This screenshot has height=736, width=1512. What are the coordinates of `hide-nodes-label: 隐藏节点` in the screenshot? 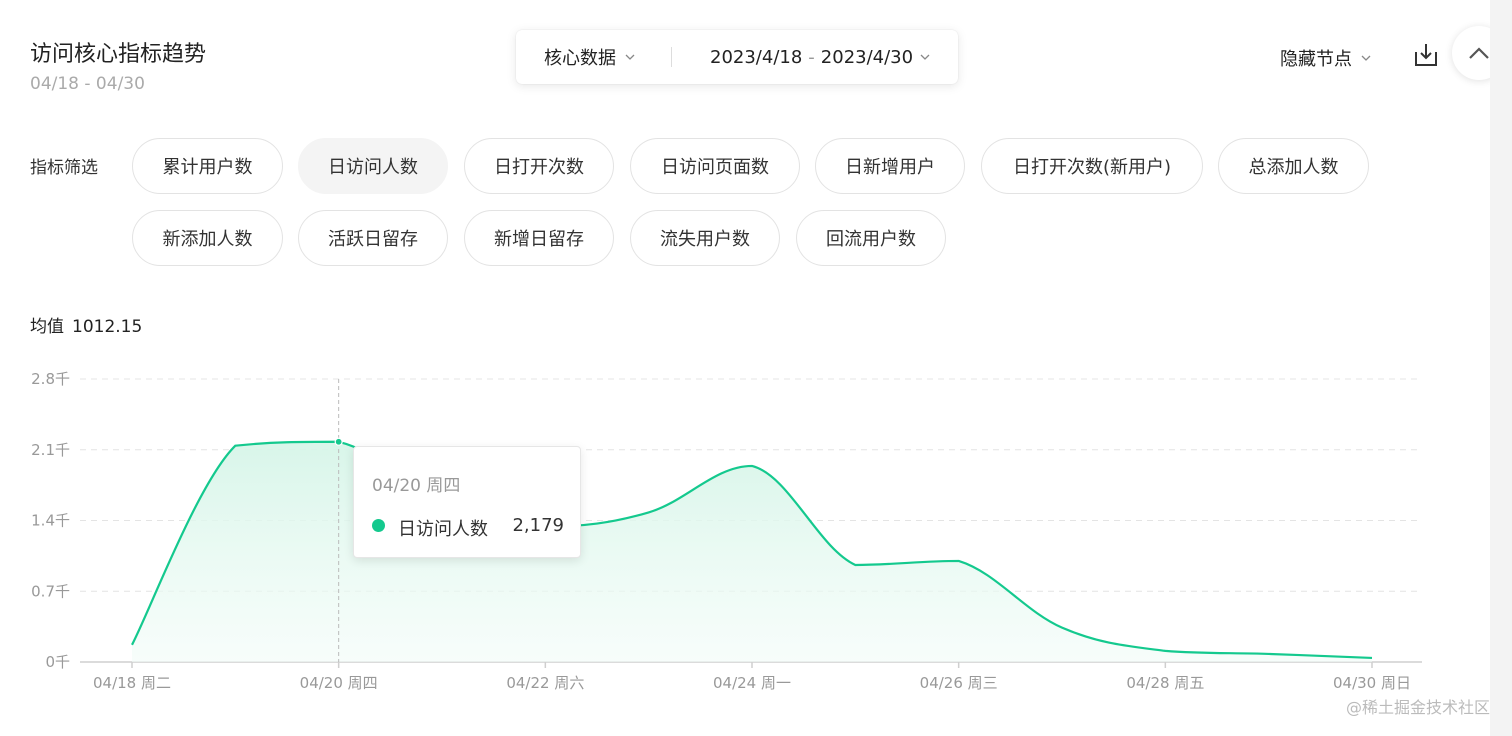 It's located at (1316, 59).